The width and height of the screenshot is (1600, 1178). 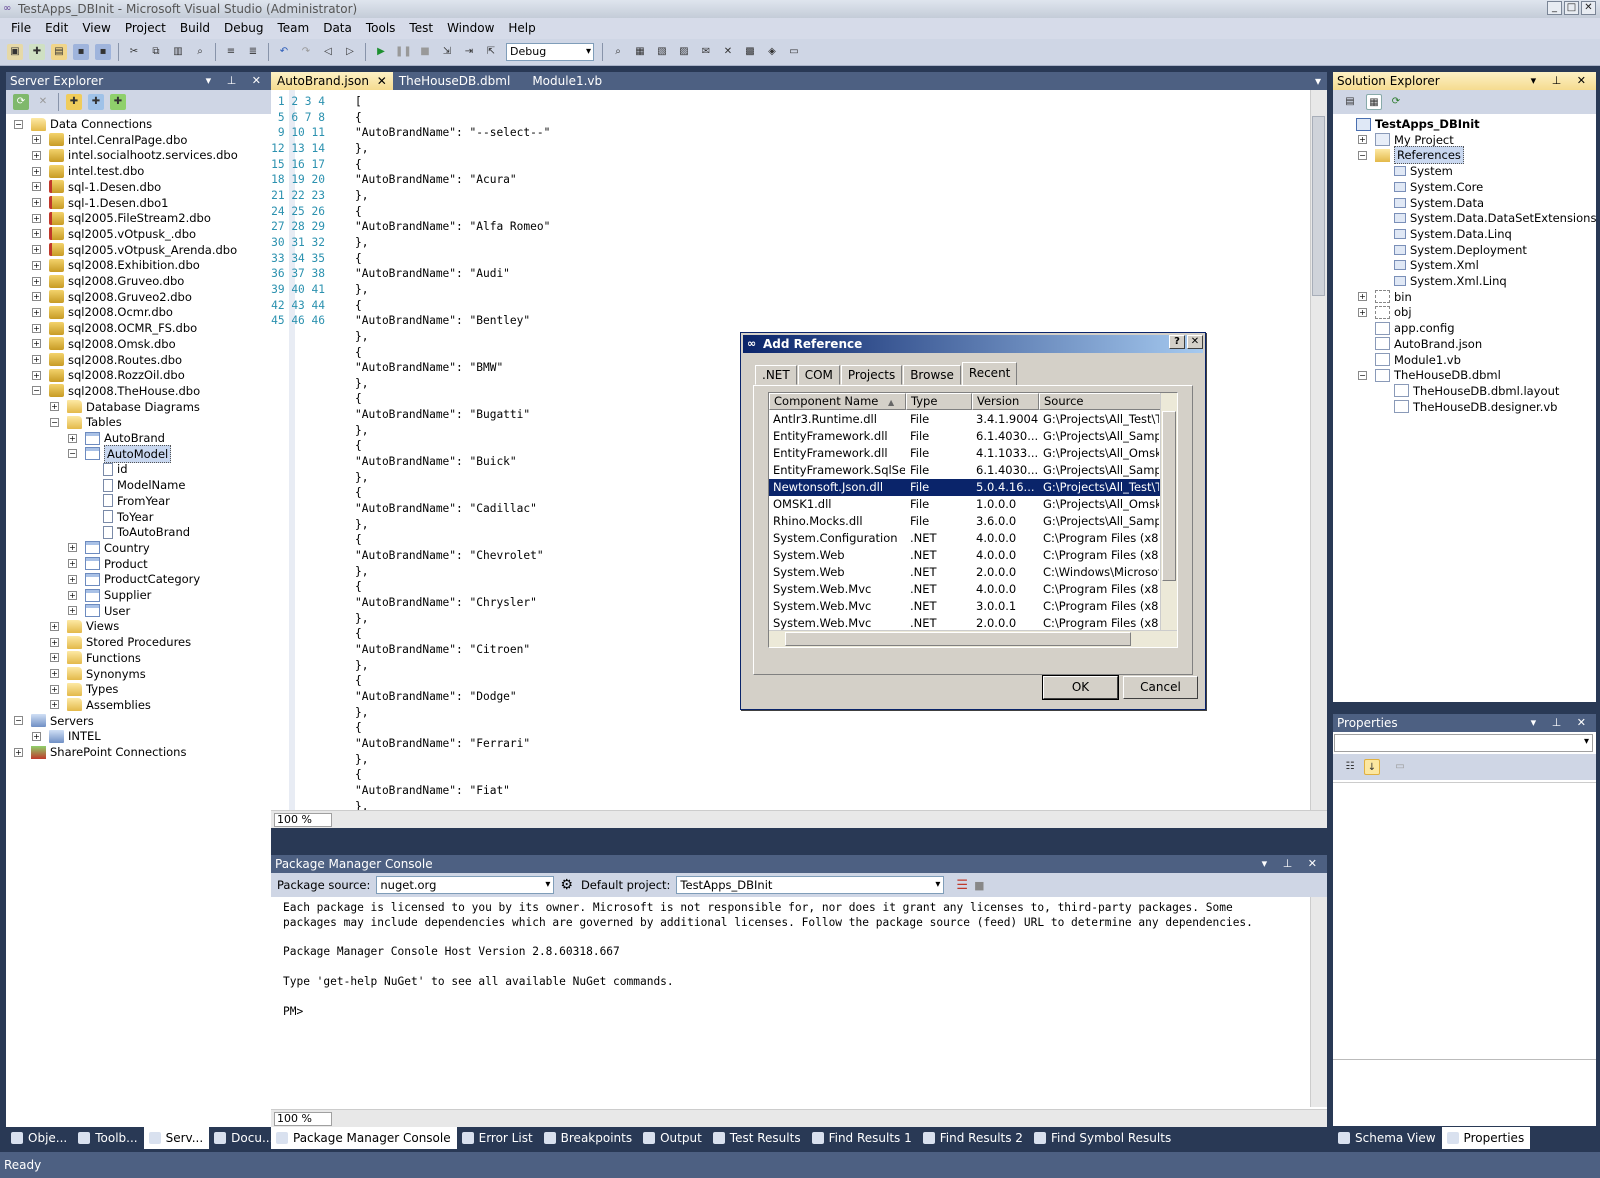 I want to click on solution-node: System.Data.DataSetExtensions, so click(x=1486, y=218).